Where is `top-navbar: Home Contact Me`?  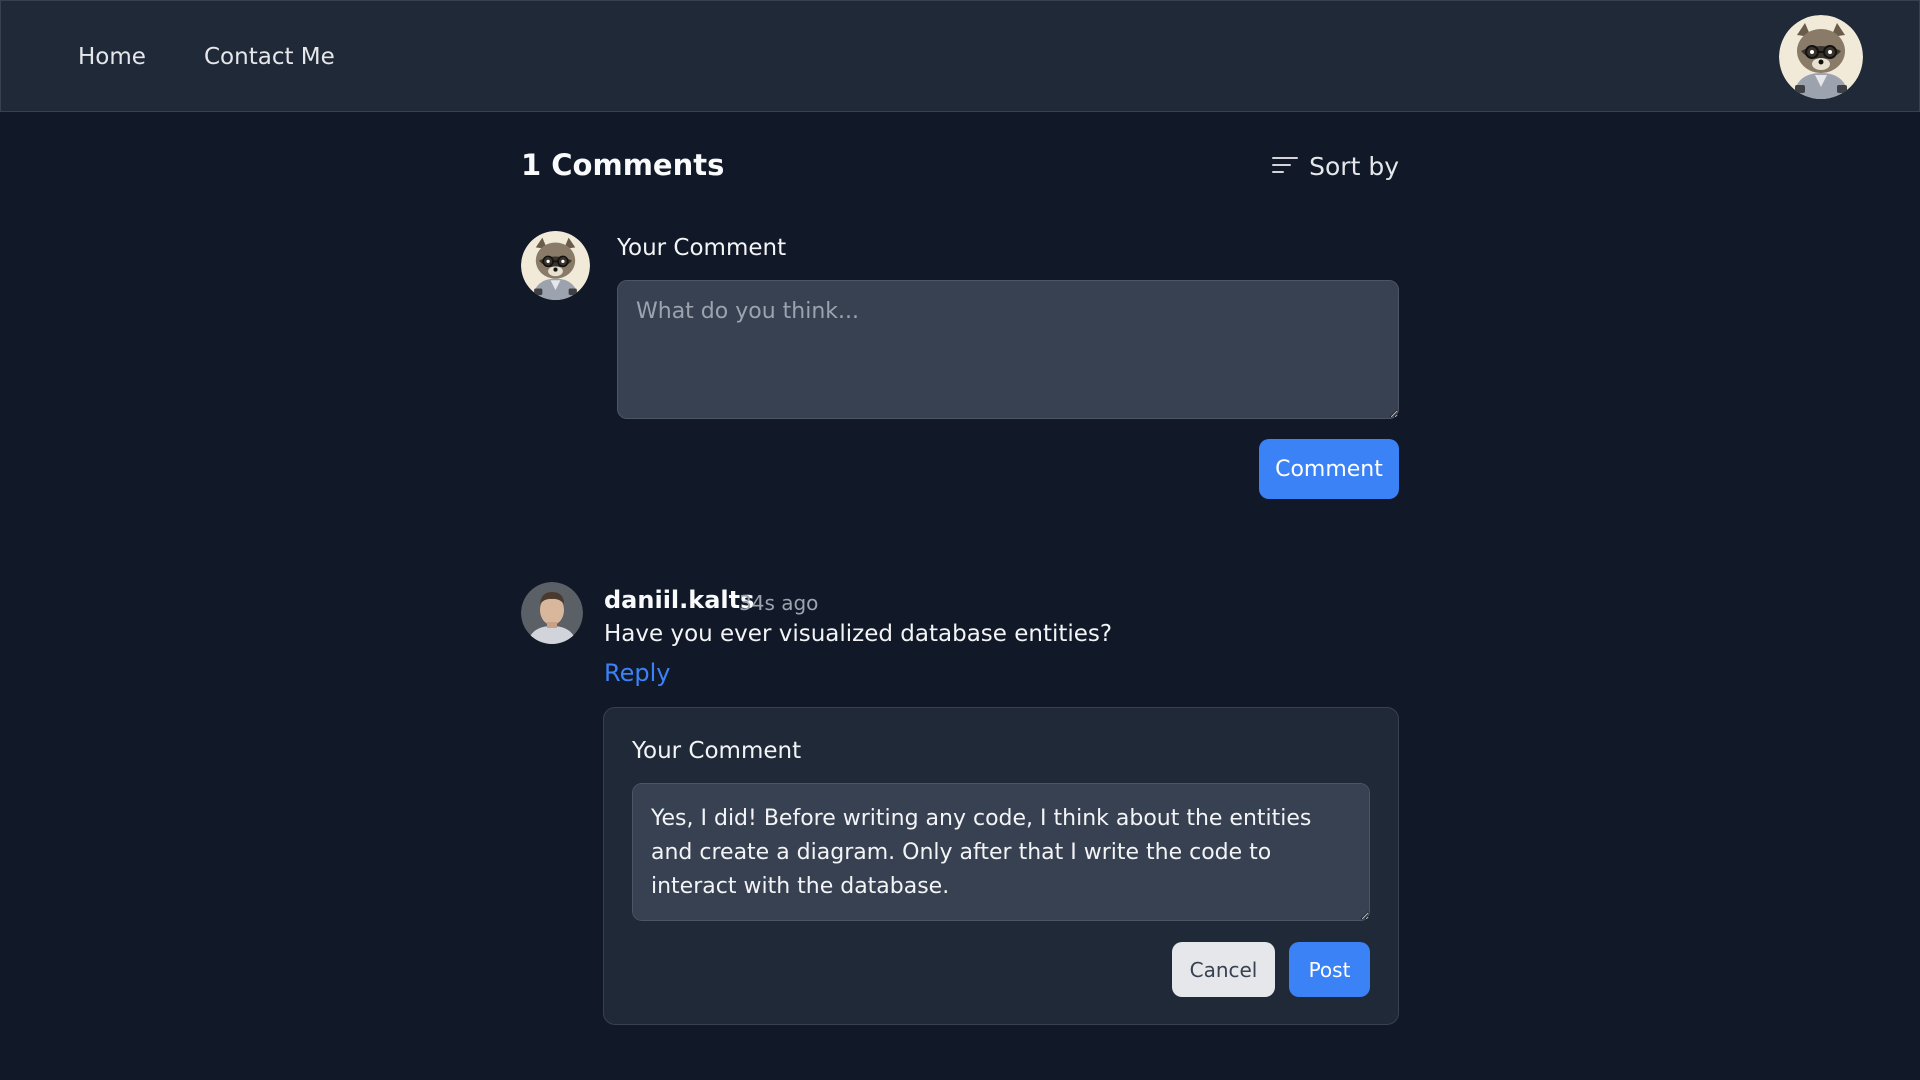
top-navbar: Home Contact Me is located at coordinates (960, 56).